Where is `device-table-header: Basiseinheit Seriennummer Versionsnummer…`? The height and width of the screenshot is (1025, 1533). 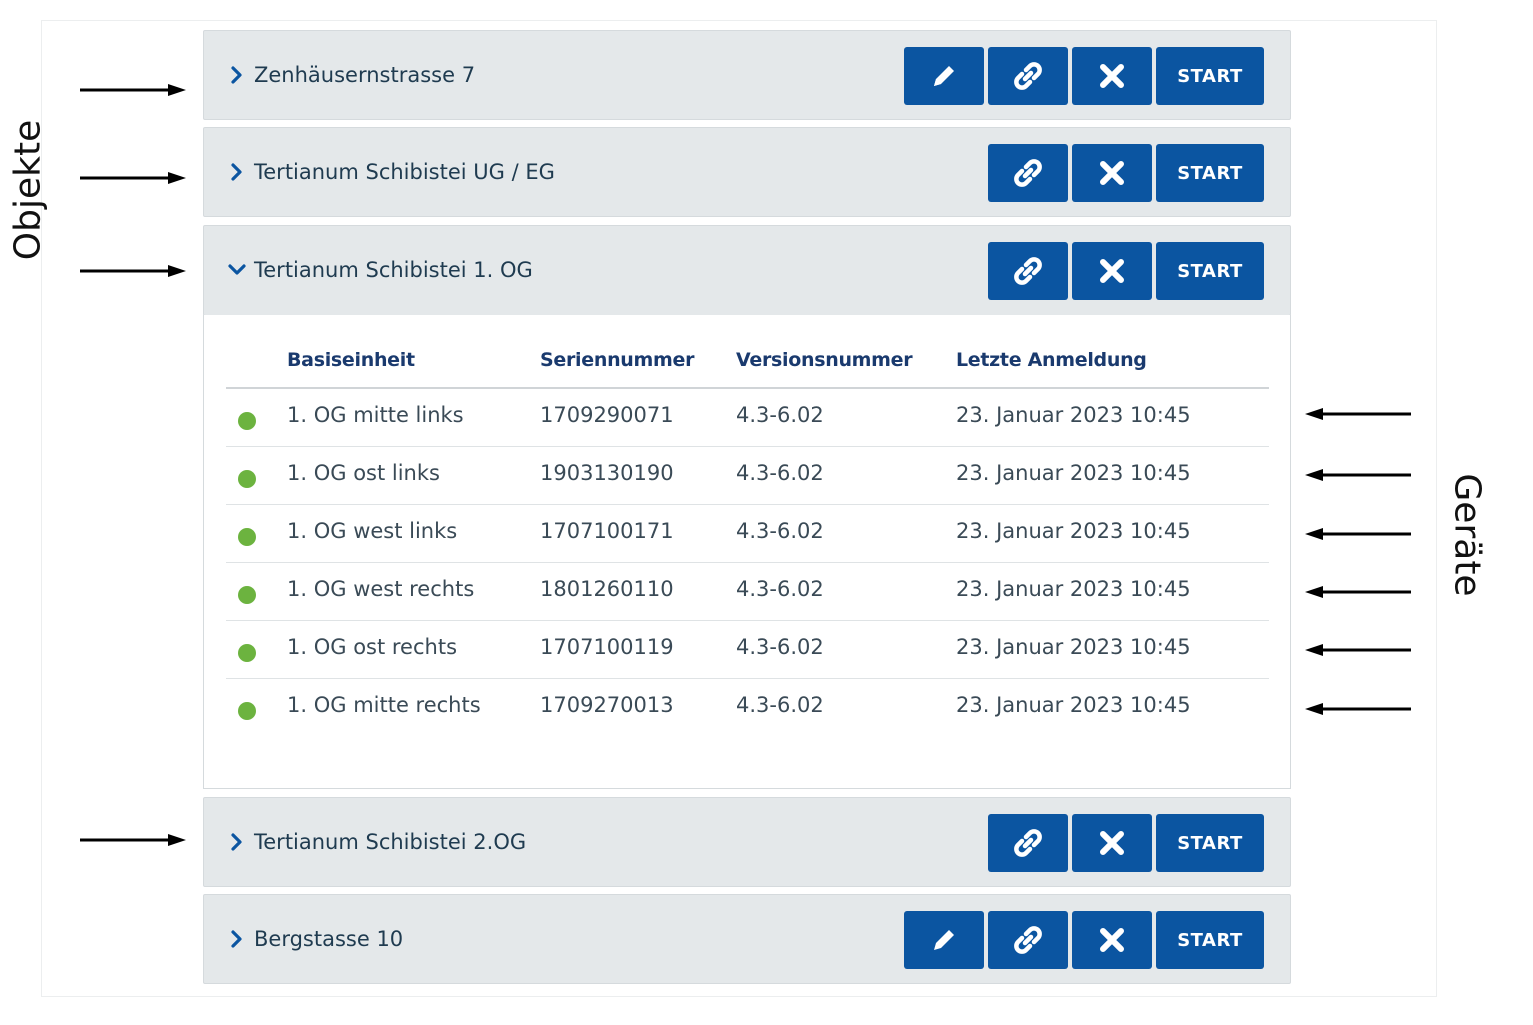 device-table-header: Basiseinheit Seriennummer Versionsnummer… is located at coordinates (747, 366).